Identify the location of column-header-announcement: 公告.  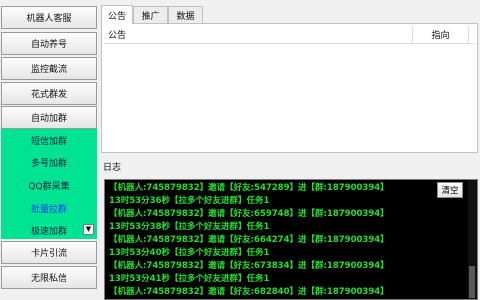
(258, 34).